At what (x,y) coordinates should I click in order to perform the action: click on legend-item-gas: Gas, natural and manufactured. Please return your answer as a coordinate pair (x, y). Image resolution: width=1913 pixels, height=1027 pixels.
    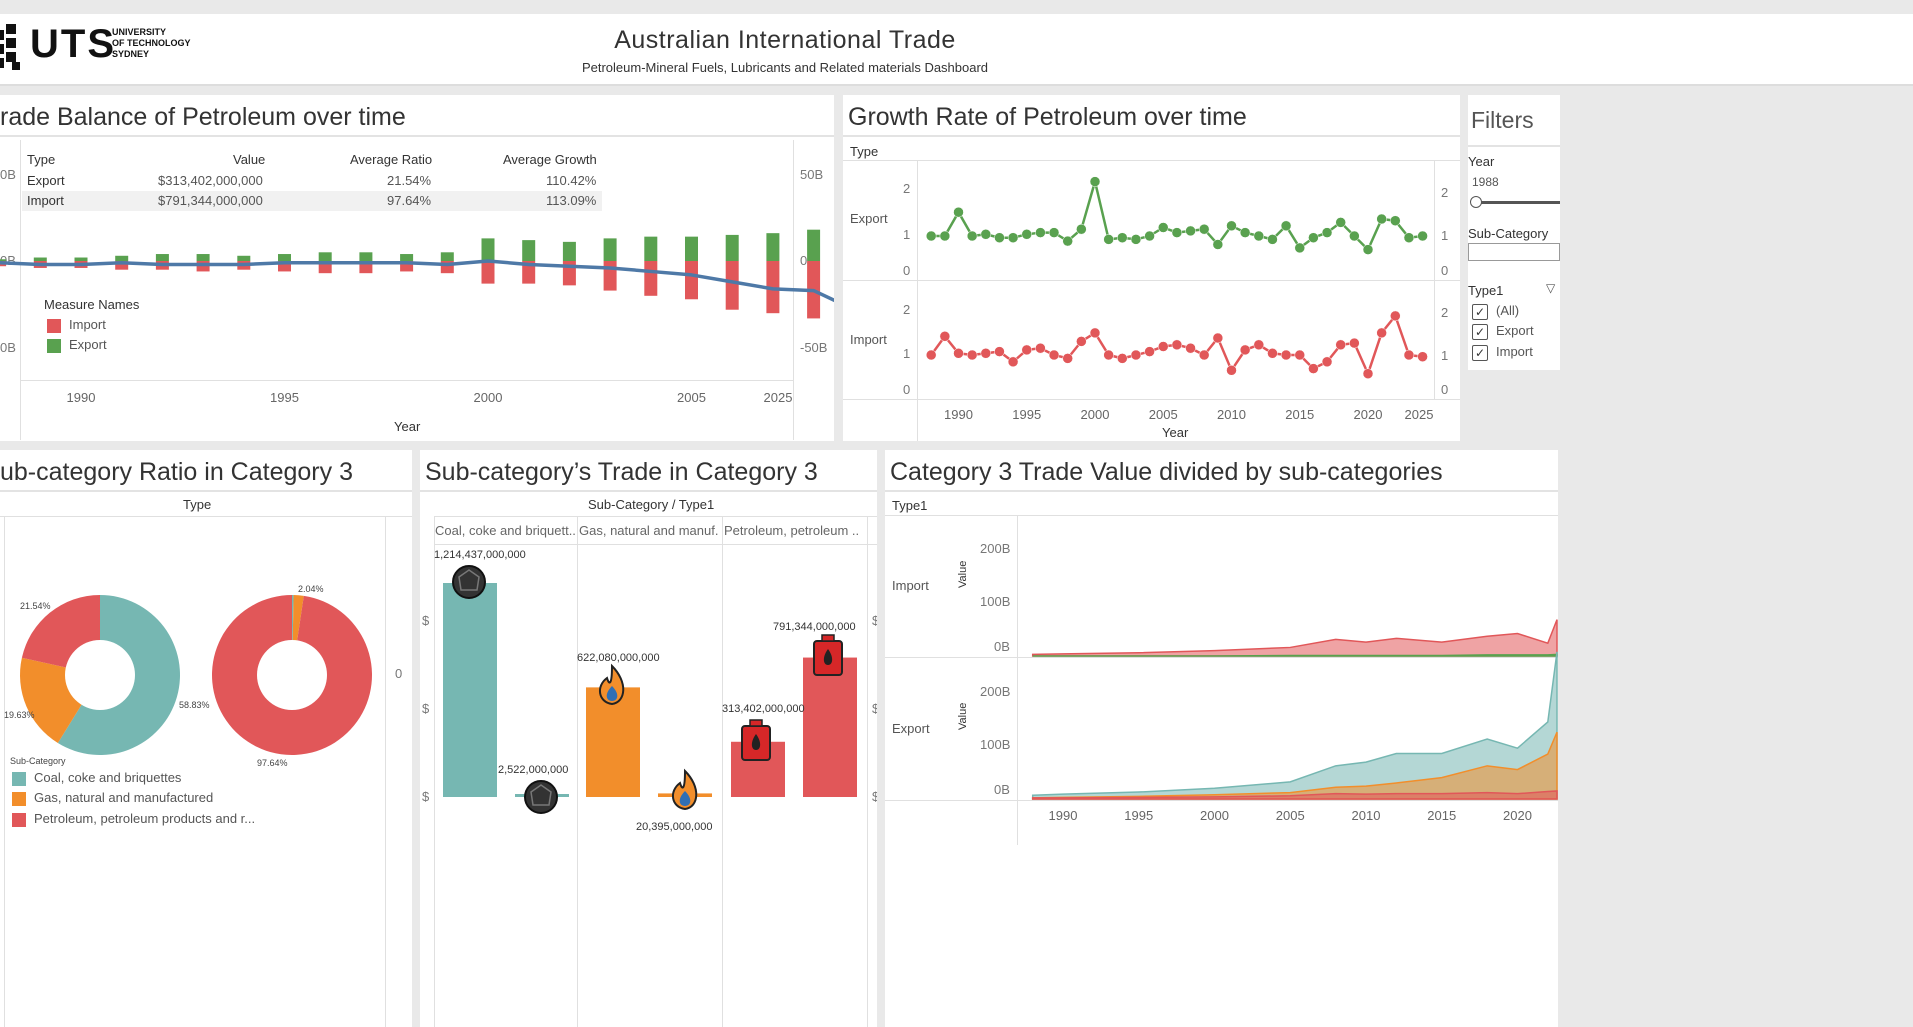
    Looking at the image, I should click on (112, 798).